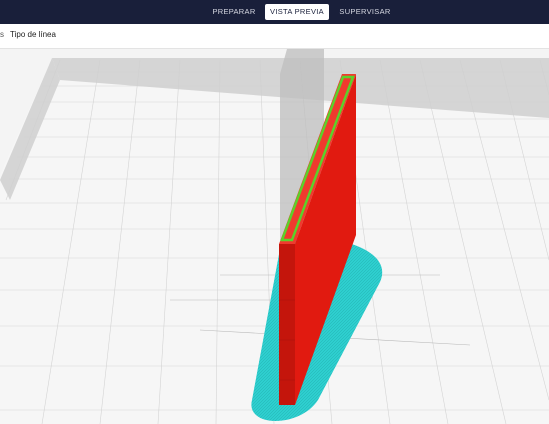 This screenshot has height=424, width=549. I want to click on view-type-selector: Tipo de línea, so click(33, 34).